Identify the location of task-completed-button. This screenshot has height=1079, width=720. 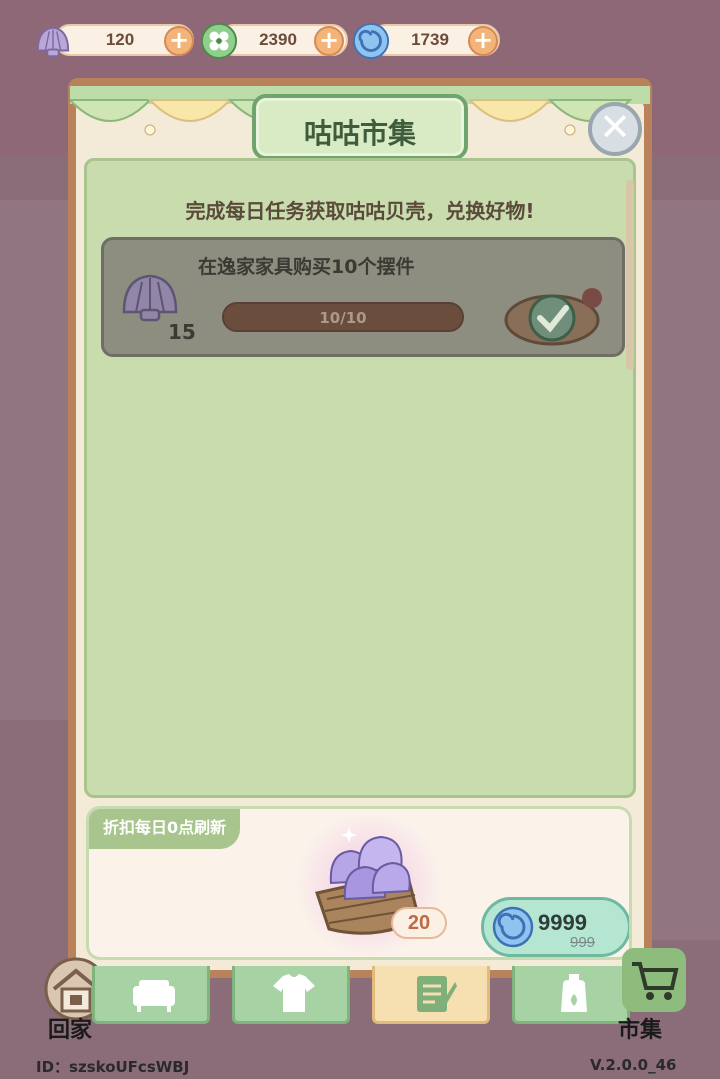
(554, 317).